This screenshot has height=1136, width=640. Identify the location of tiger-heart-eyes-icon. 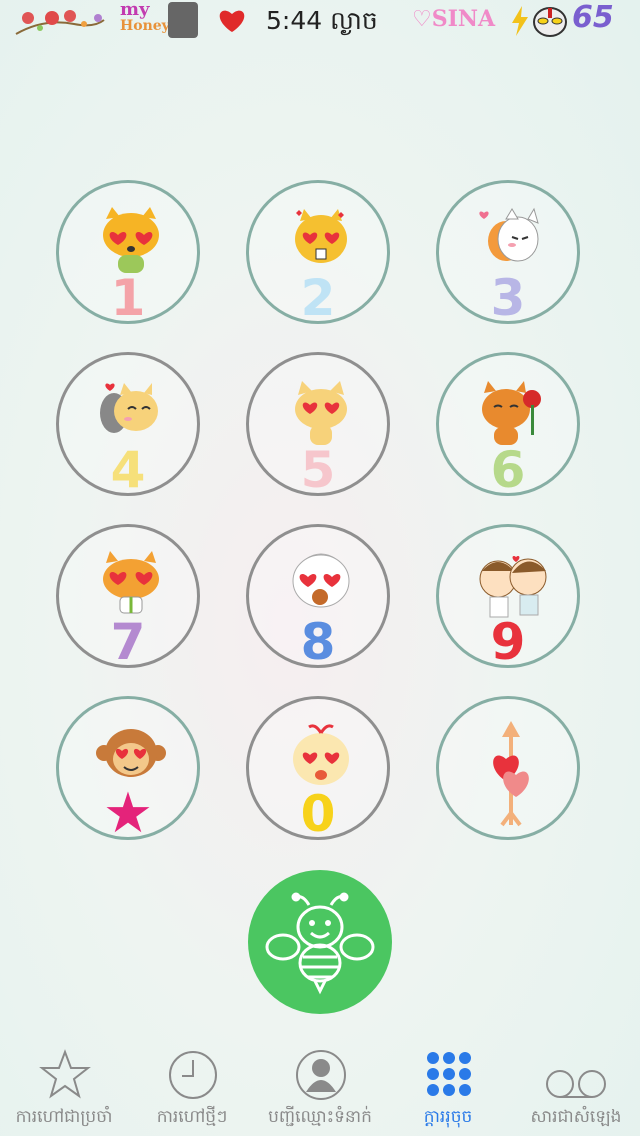
(131, 240).